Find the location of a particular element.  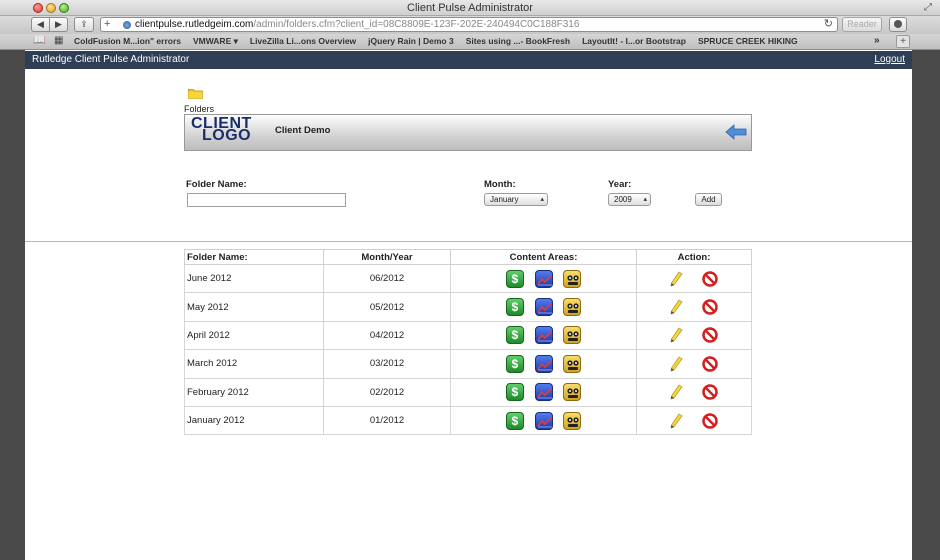

bookmark-item: jQuery Rain | Demo 3 is located at coordinates (414, 41).